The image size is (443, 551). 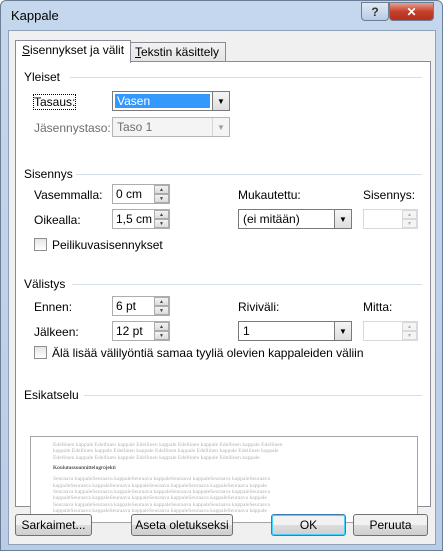 What do you see at coordinates (141, 306) in the screenshot?
I see `space-before-input: 6 pt ▲ ▼` at bounding box center [141, 306].